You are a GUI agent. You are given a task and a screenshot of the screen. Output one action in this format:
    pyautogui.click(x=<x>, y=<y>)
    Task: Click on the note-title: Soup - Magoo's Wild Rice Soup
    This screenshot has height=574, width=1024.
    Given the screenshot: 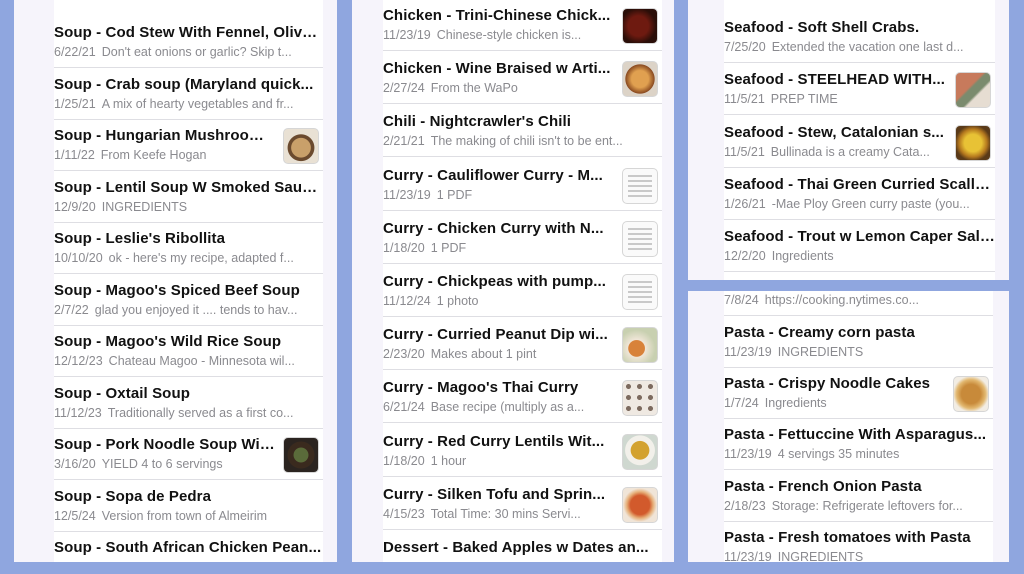 What is the action you would take?
    pyautogui.click(x=168, y=341)
    